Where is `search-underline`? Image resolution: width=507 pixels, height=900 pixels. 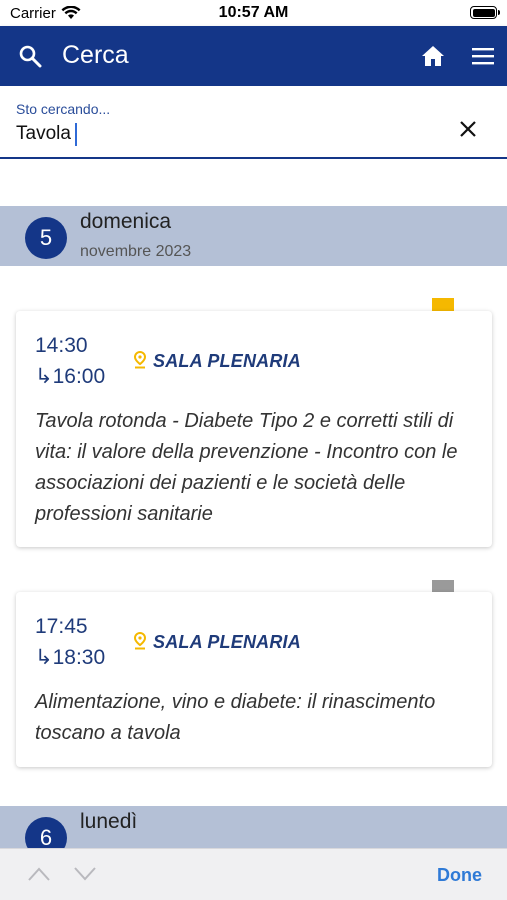
search-underline is located at coordinates (253, 158).